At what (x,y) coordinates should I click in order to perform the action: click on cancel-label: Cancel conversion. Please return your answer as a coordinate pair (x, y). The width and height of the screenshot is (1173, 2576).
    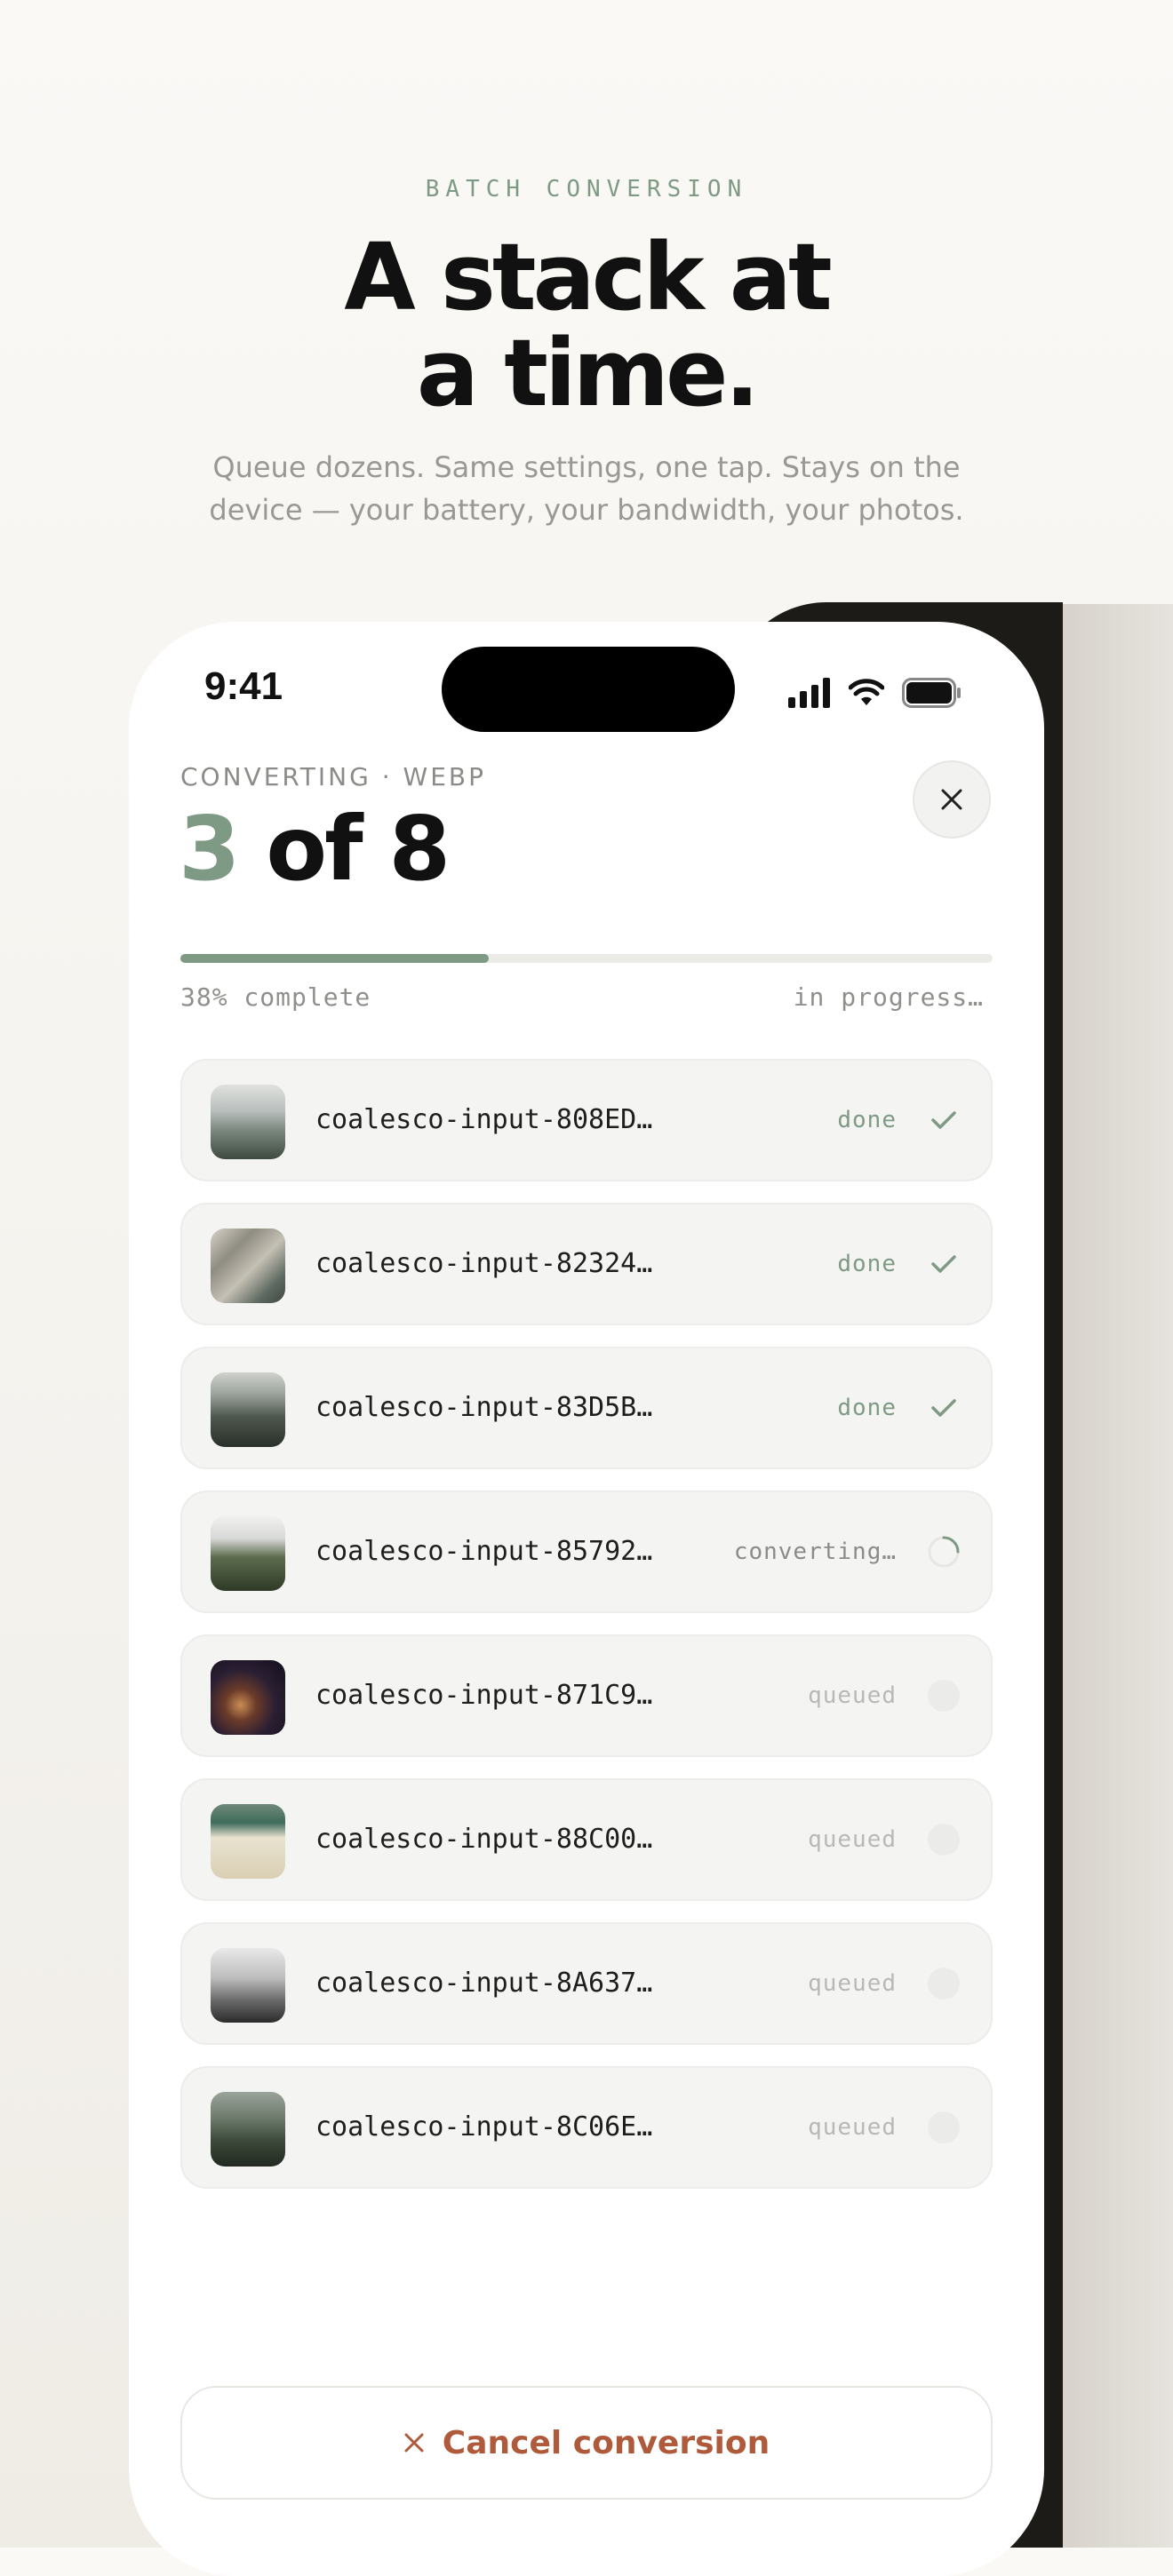
    Looking at the image, I should click on (606, 2442).